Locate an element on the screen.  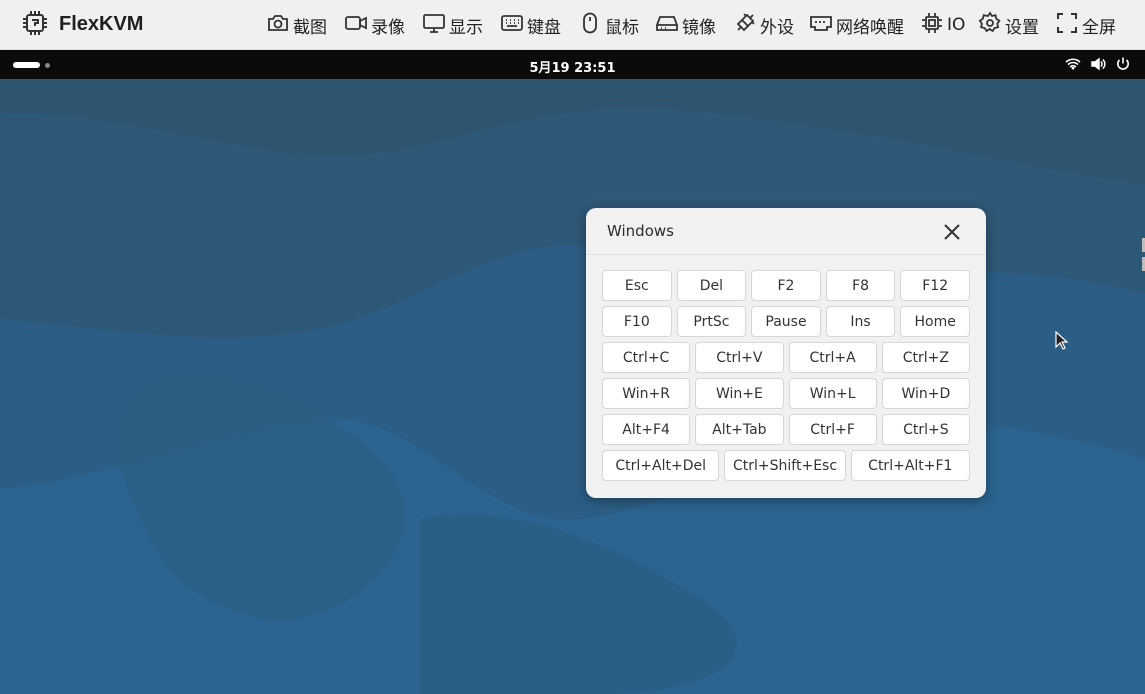
key-ctrl-v-button: Ctrl+V is located at coordinates (739, 357).